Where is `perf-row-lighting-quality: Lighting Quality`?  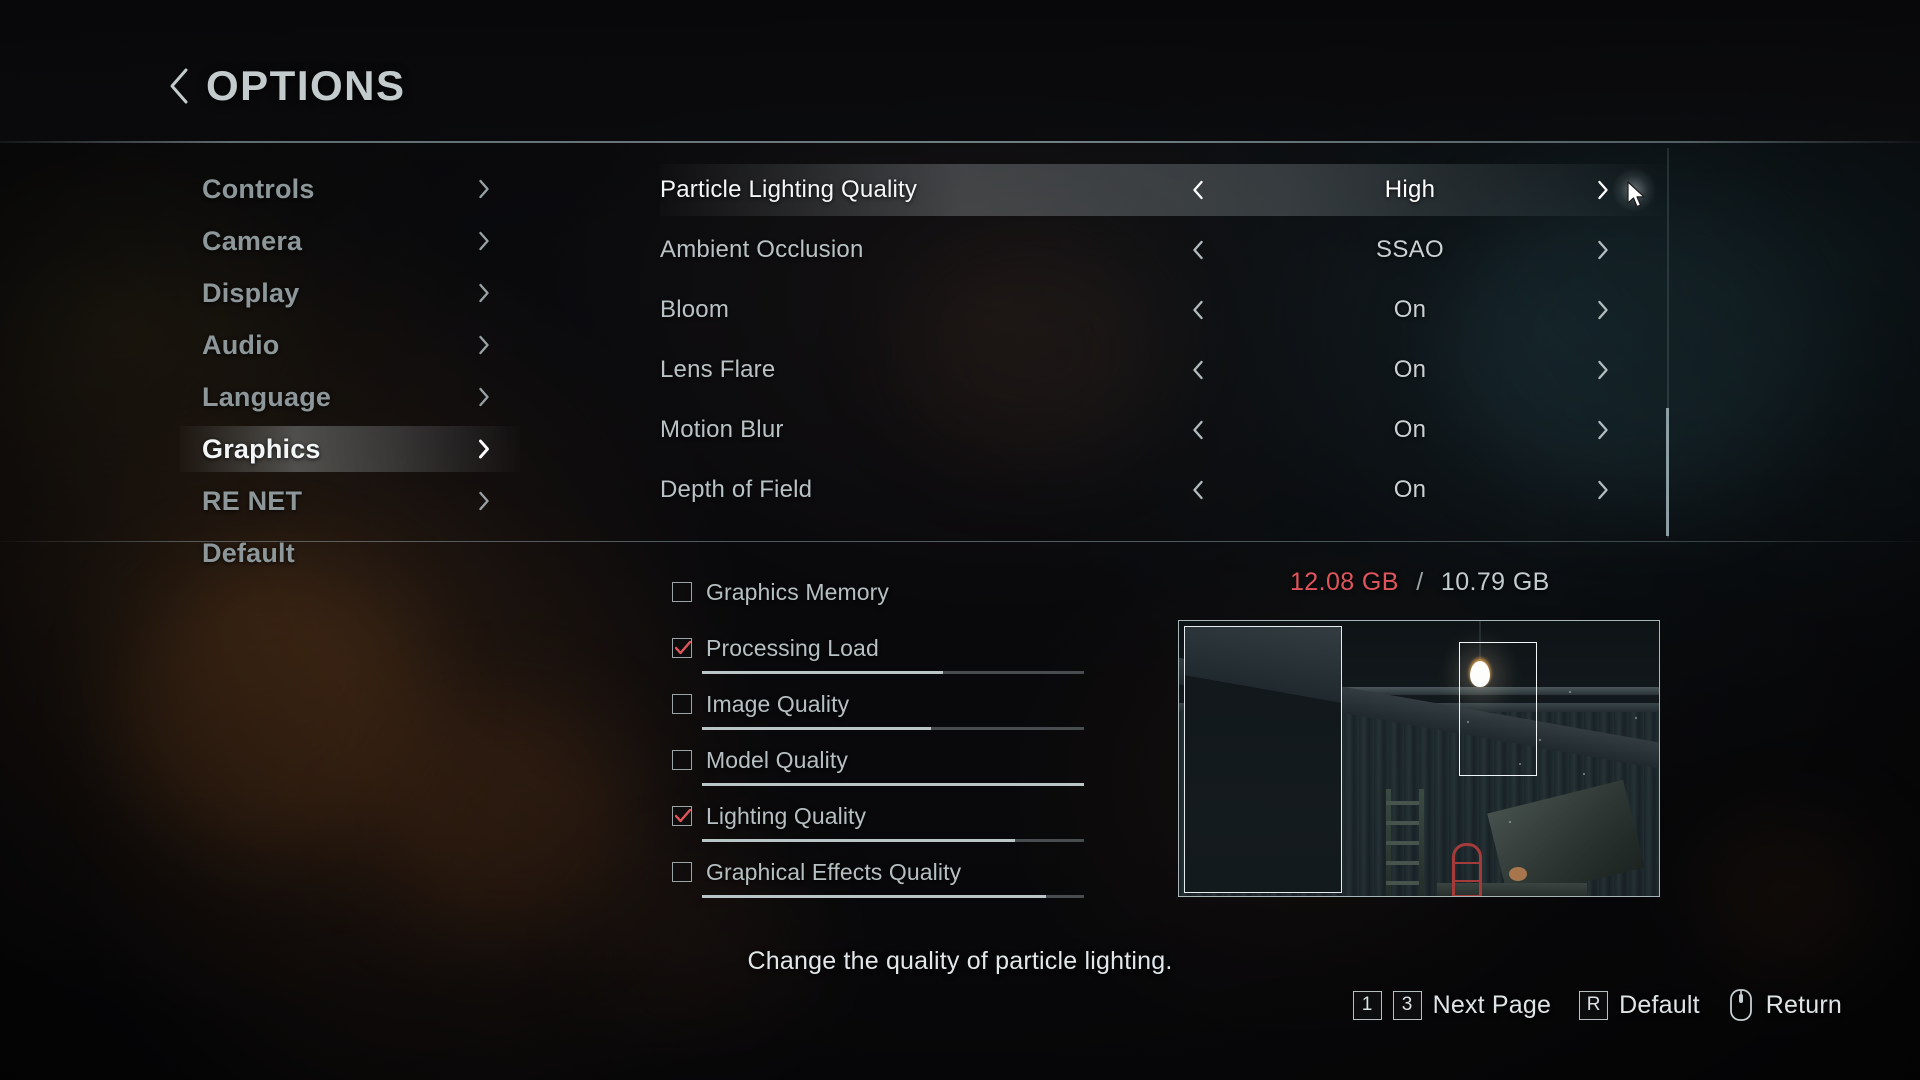 perf-row-lighting-quality: Lighting Quality is located at coordinates (882, 827).